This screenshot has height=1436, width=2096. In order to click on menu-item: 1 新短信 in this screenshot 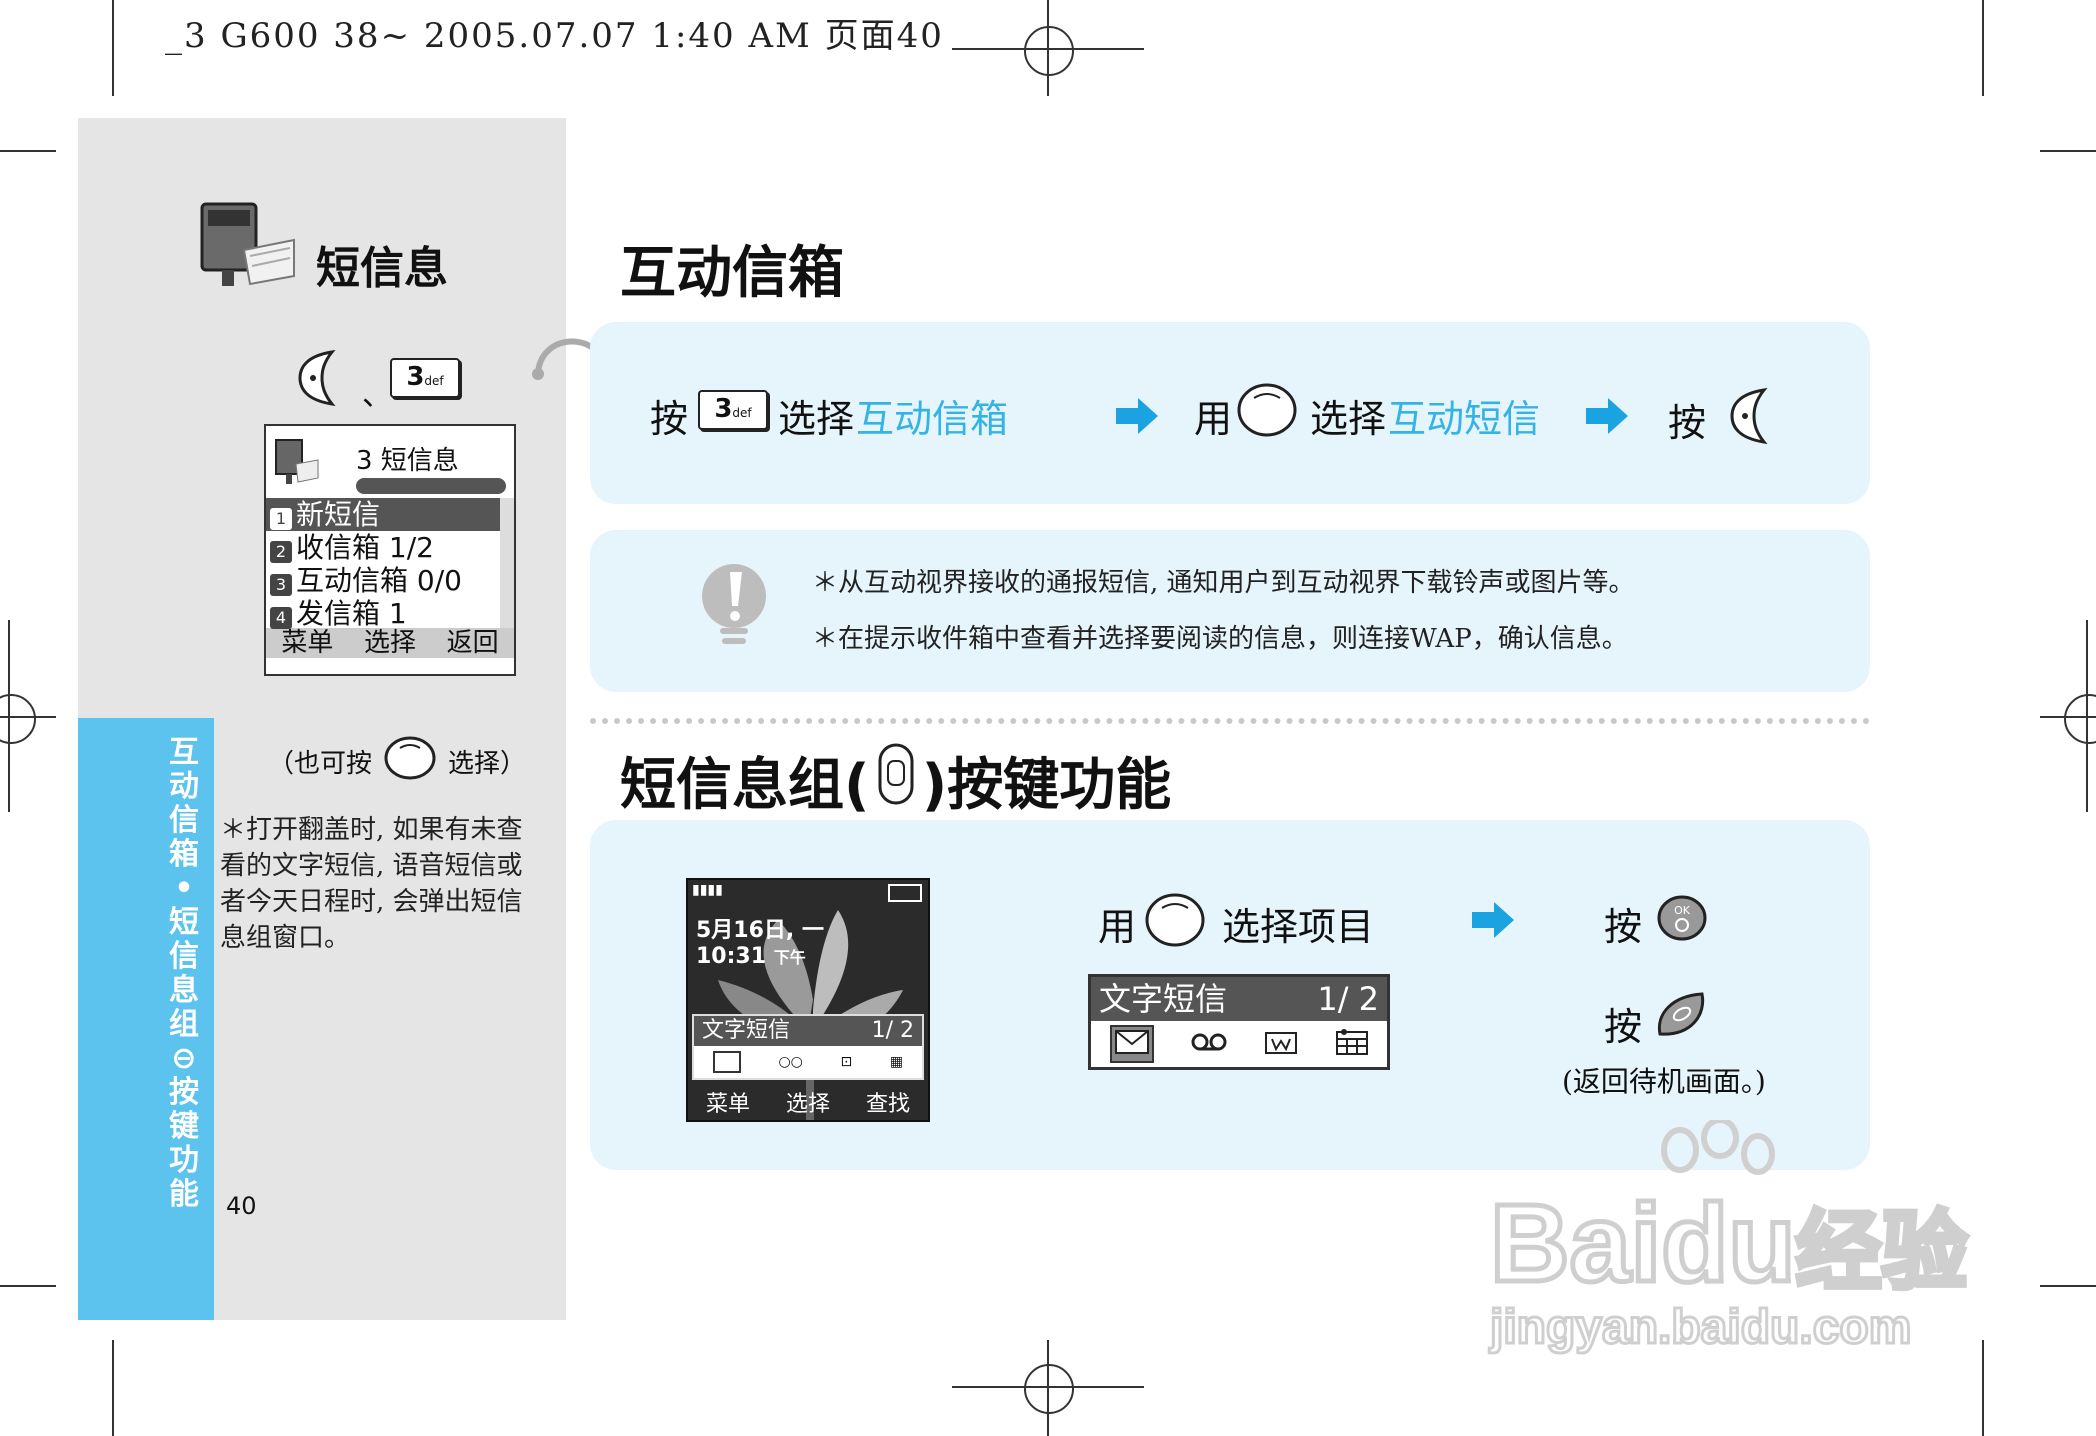, I will do `click(383, 514)`.